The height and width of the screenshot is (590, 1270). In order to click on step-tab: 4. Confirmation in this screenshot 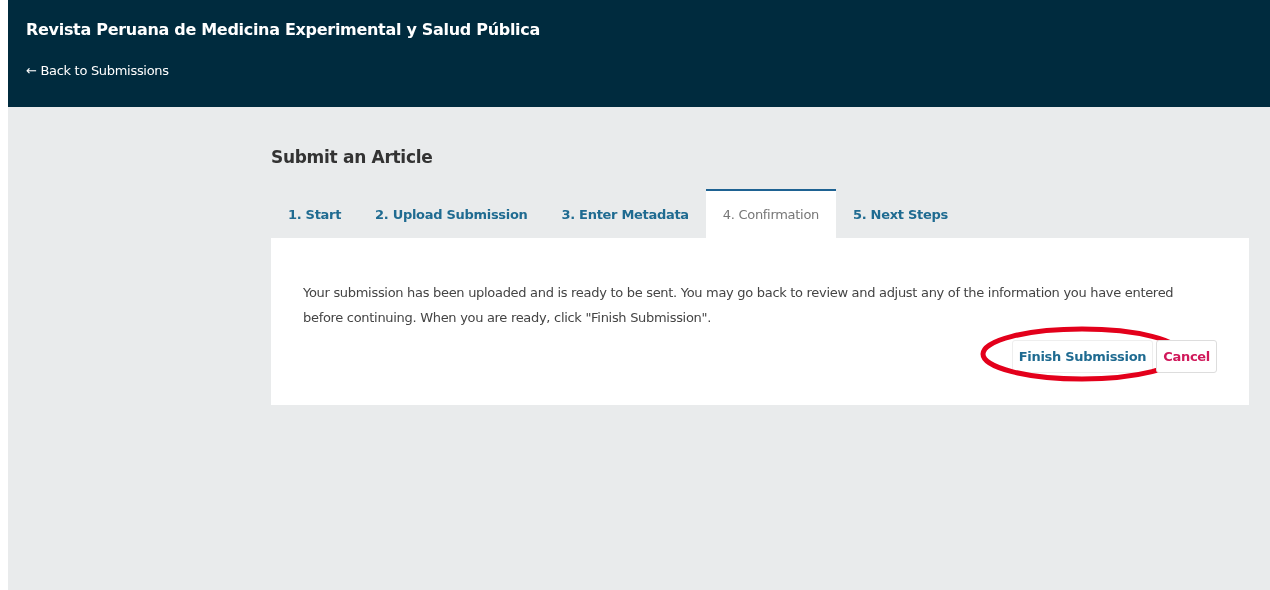, I will do `click(770, 213)`.